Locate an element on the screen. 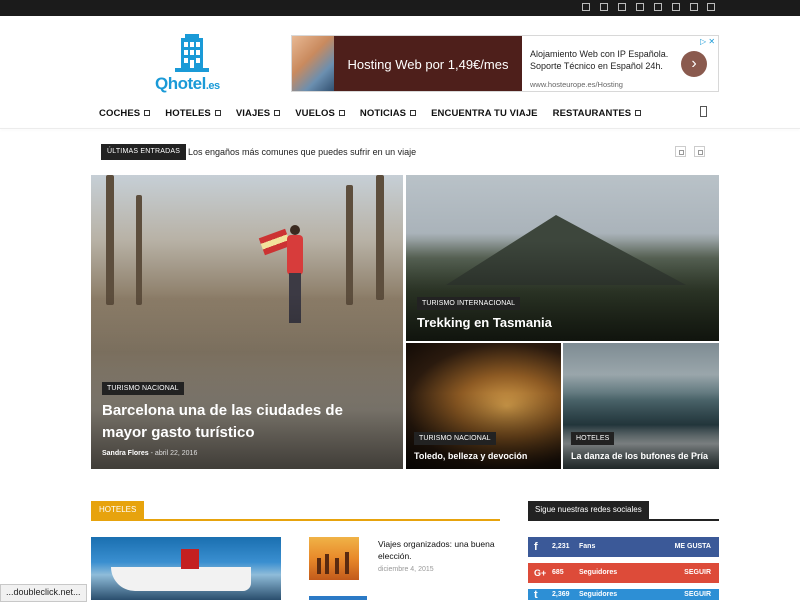 The width and height of the screenshot is (800, 602). googleplus-count: 685 is located at coordinates (558, 572).